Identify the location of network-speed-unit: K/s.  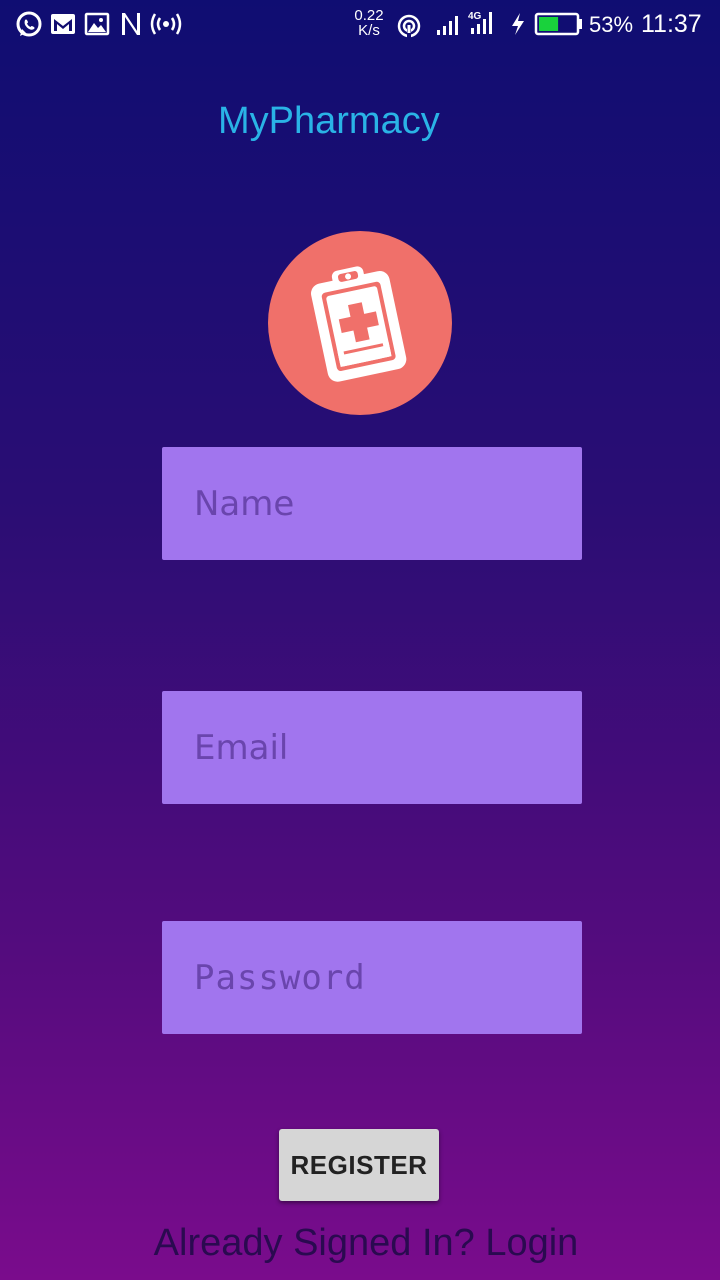
(369, 30).